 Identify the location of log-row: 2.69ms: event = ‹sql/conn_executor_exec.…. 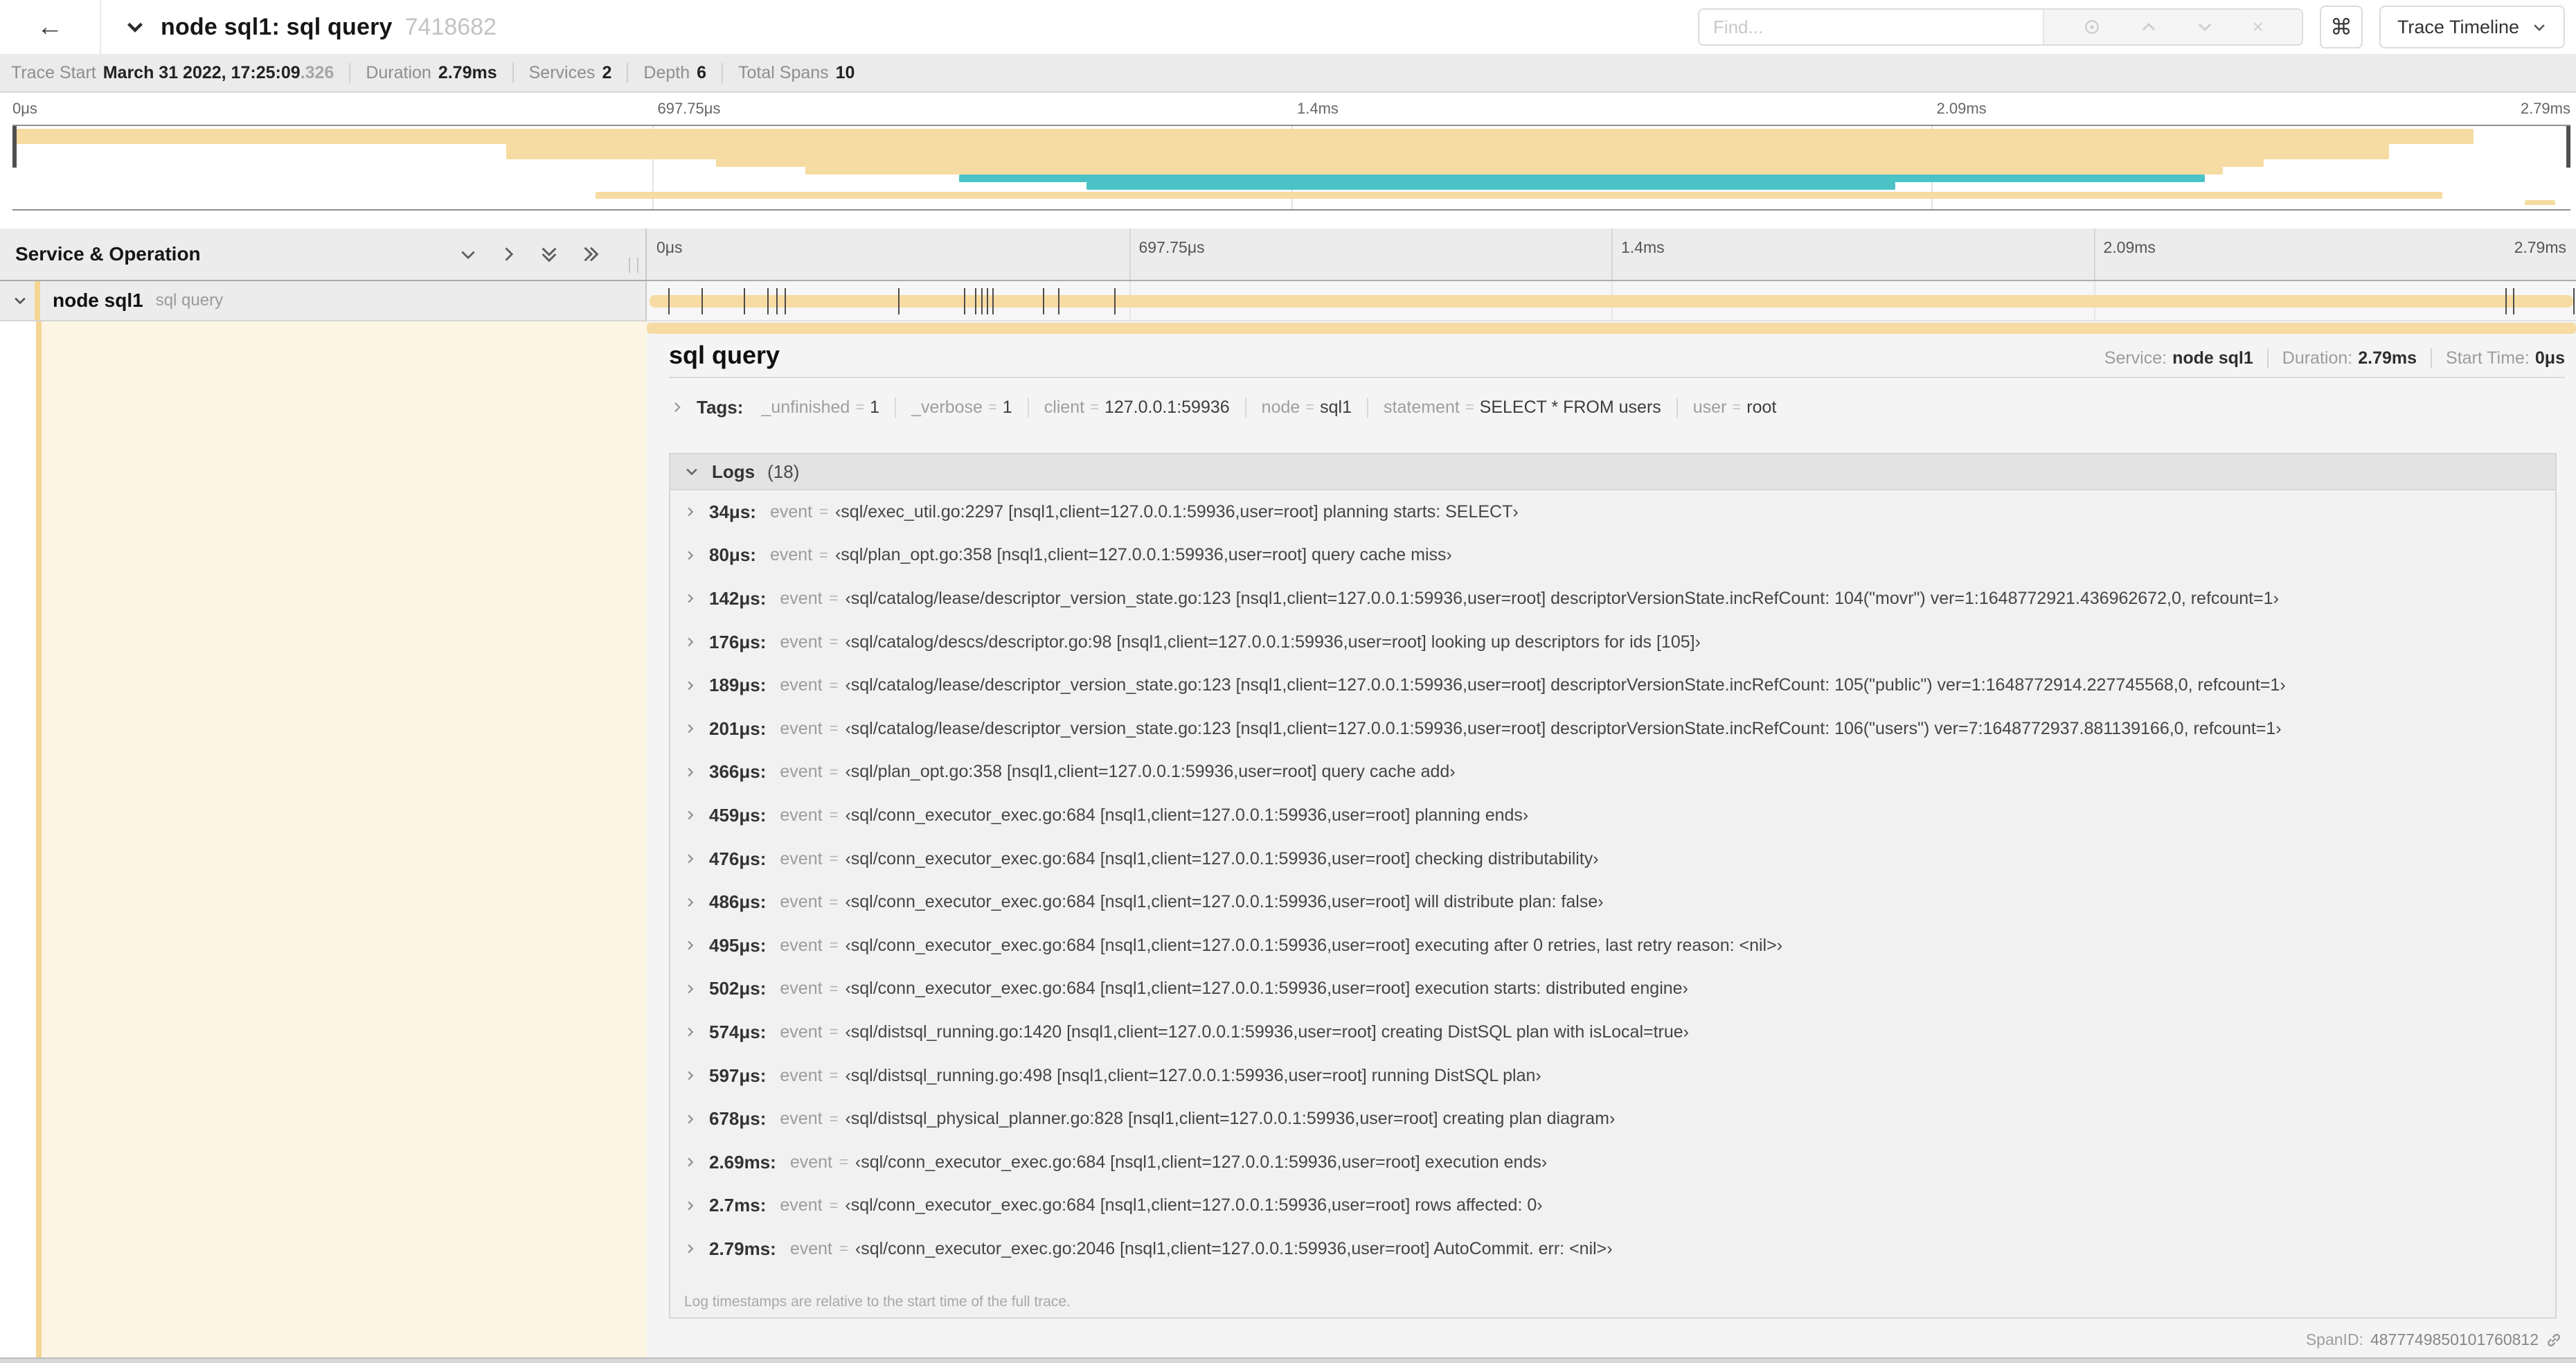
(1619, 1163).